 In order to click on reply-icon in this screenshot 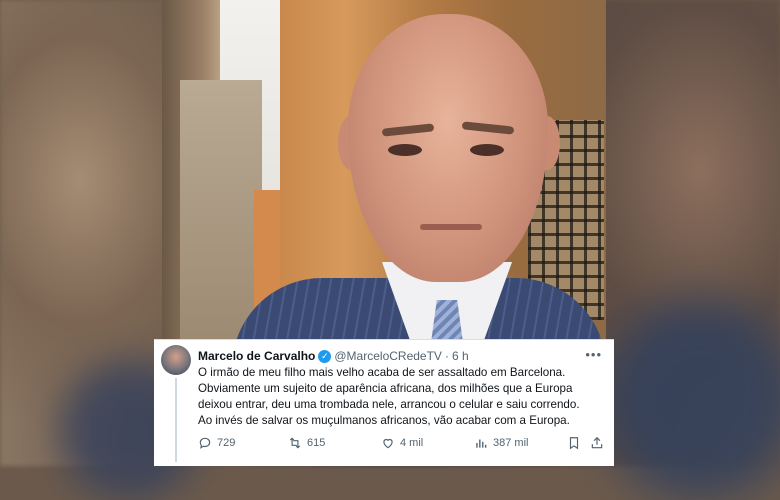, I will do `click(205, 443)`.